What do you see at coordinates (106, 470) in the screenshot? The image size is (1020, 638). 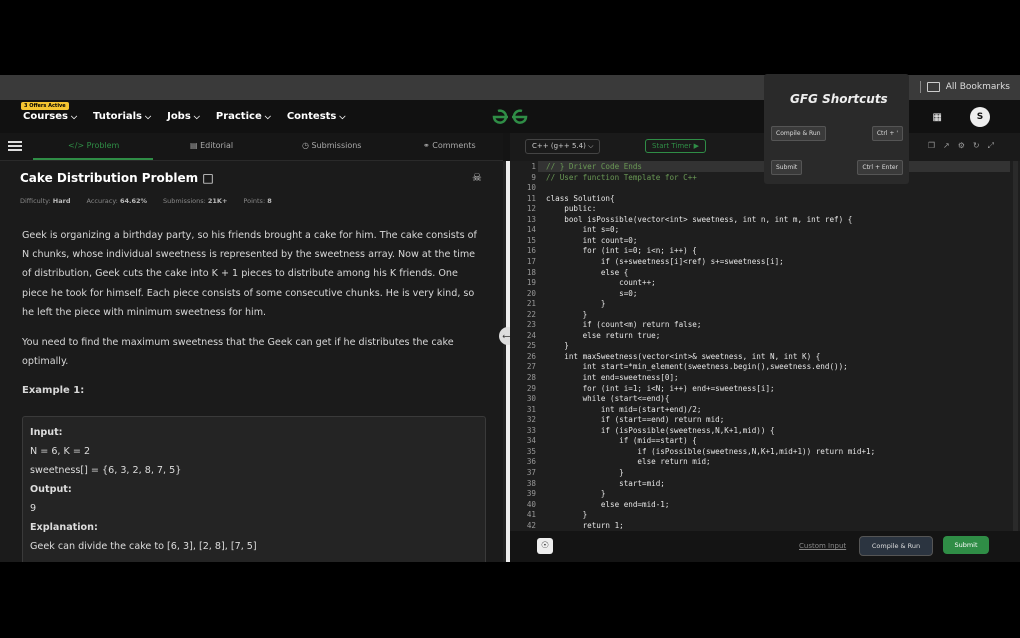 I see `input-line: sweetness[] = {6, 3, 2, 8, 7, 5}` at bounding box center [106, 470].